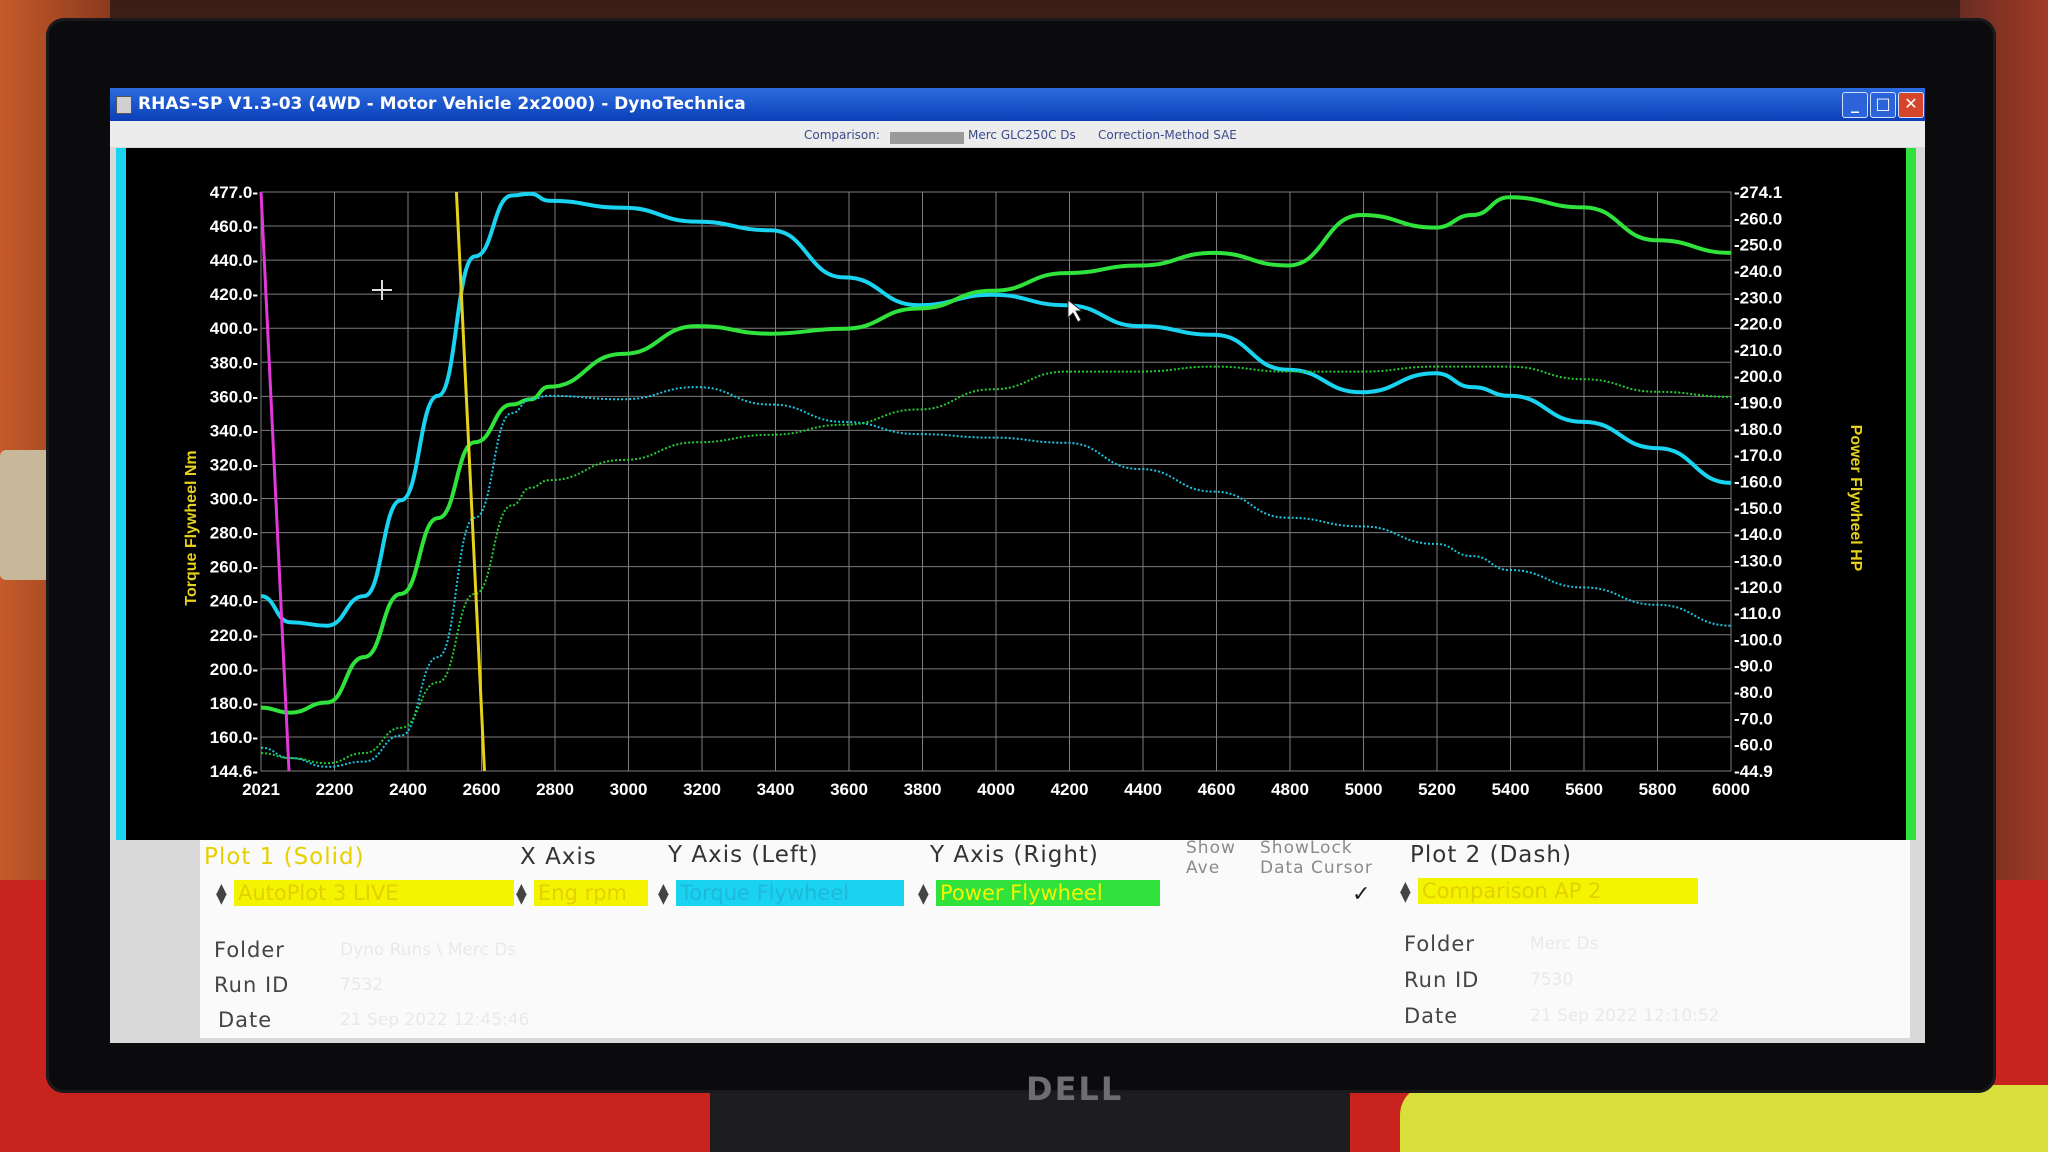 The image size is (2048, 1152). What do you see at coordinates (374, 893) in the screenshot?
I see `plot1-select: AutoPlot 3 LIVE` at bounding box center [374, 893].